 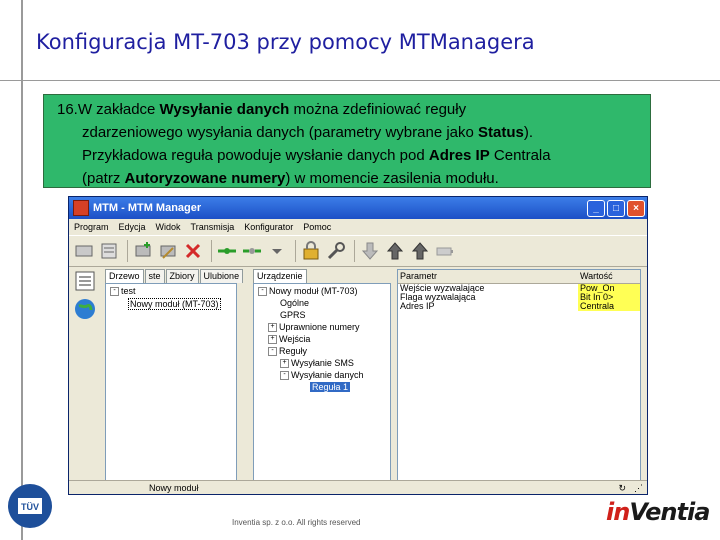 What do you see at coordinates (295, 339) in the screenshot?
I see `tree-label: Wejścia` at bounding box center [295, 339].